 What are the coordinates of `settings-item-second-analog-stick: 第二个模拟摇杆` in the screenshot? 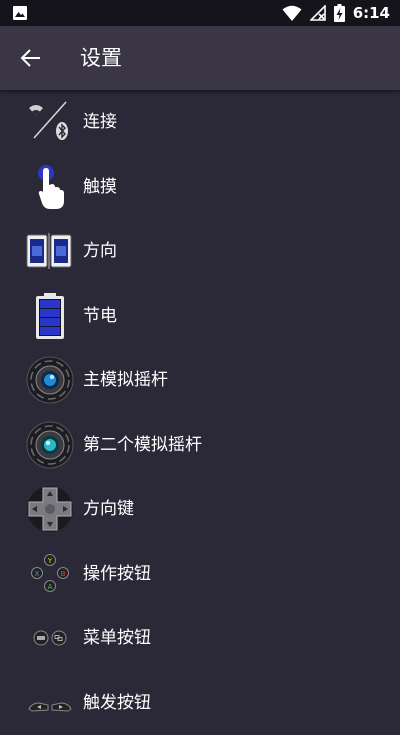 It's located at (200, 445).